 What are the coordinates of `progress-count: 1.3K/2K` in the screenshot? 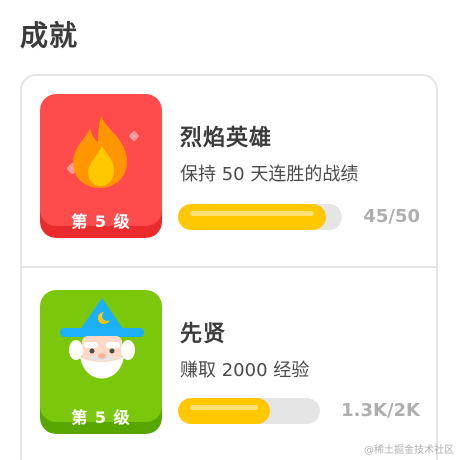 It's located at (380, 410).